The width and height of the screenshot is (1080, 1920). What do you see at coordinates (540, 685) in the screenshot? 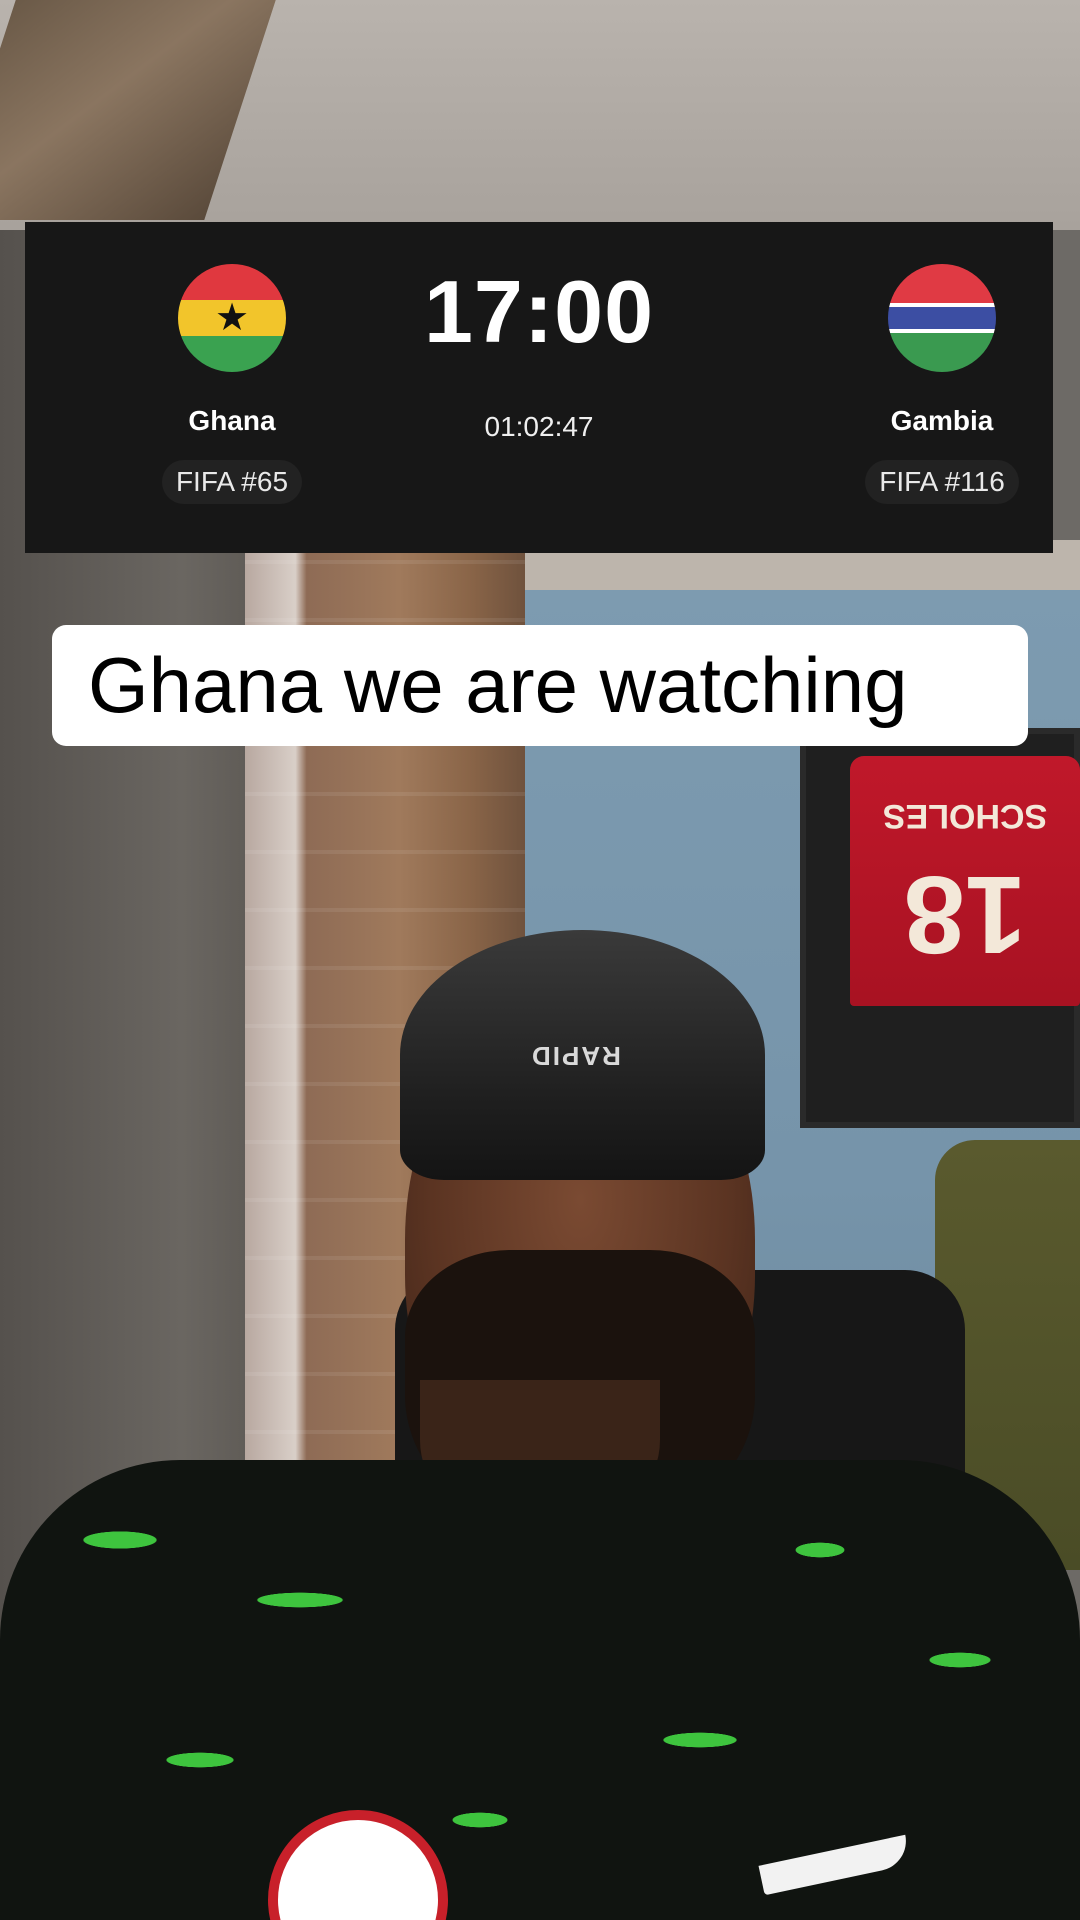
I see `caption-text: Ghana we are watching` at bounding box center [540, 685].